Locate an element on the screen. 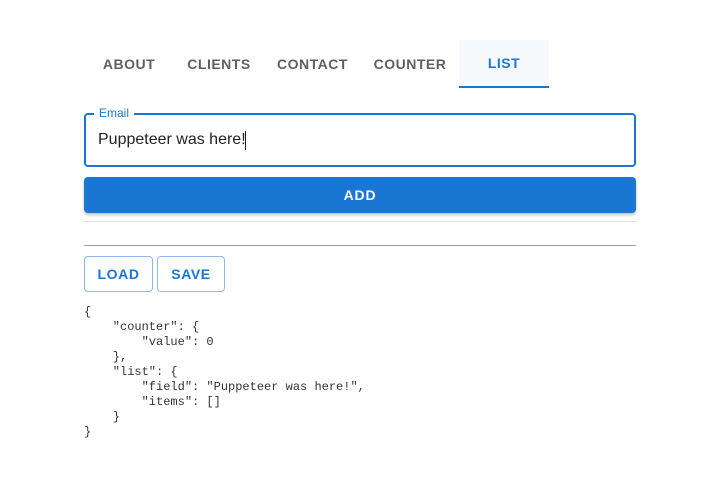  state-json-output: { "counter": { "value": 0 }, "list" is located at coordinates (224, 372).